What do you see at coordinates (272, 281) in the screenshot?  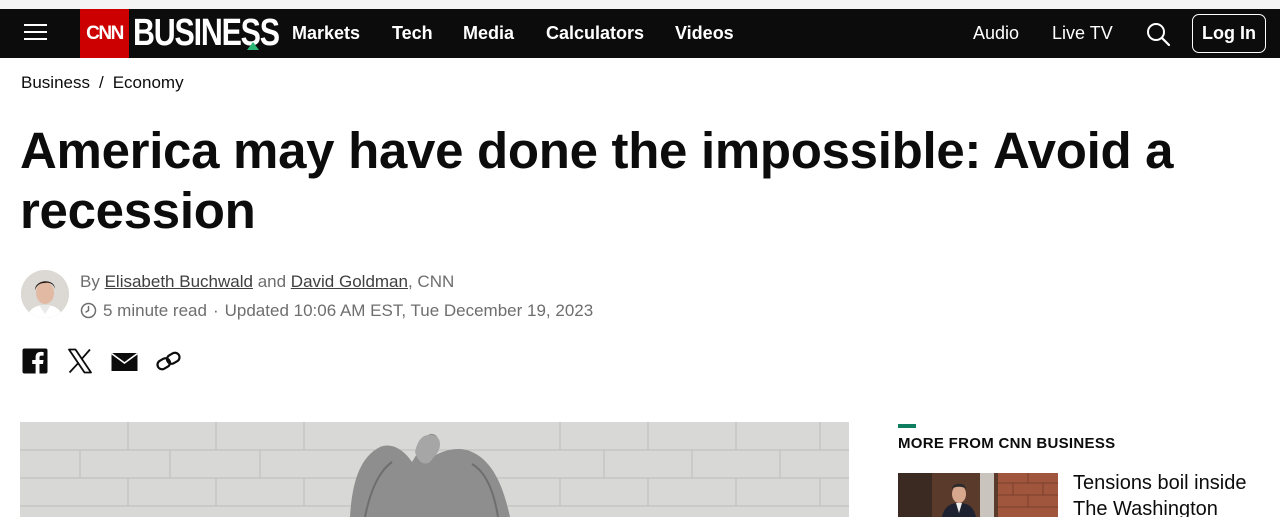 I see `byline-and: and` at bounding box center [272, 281].